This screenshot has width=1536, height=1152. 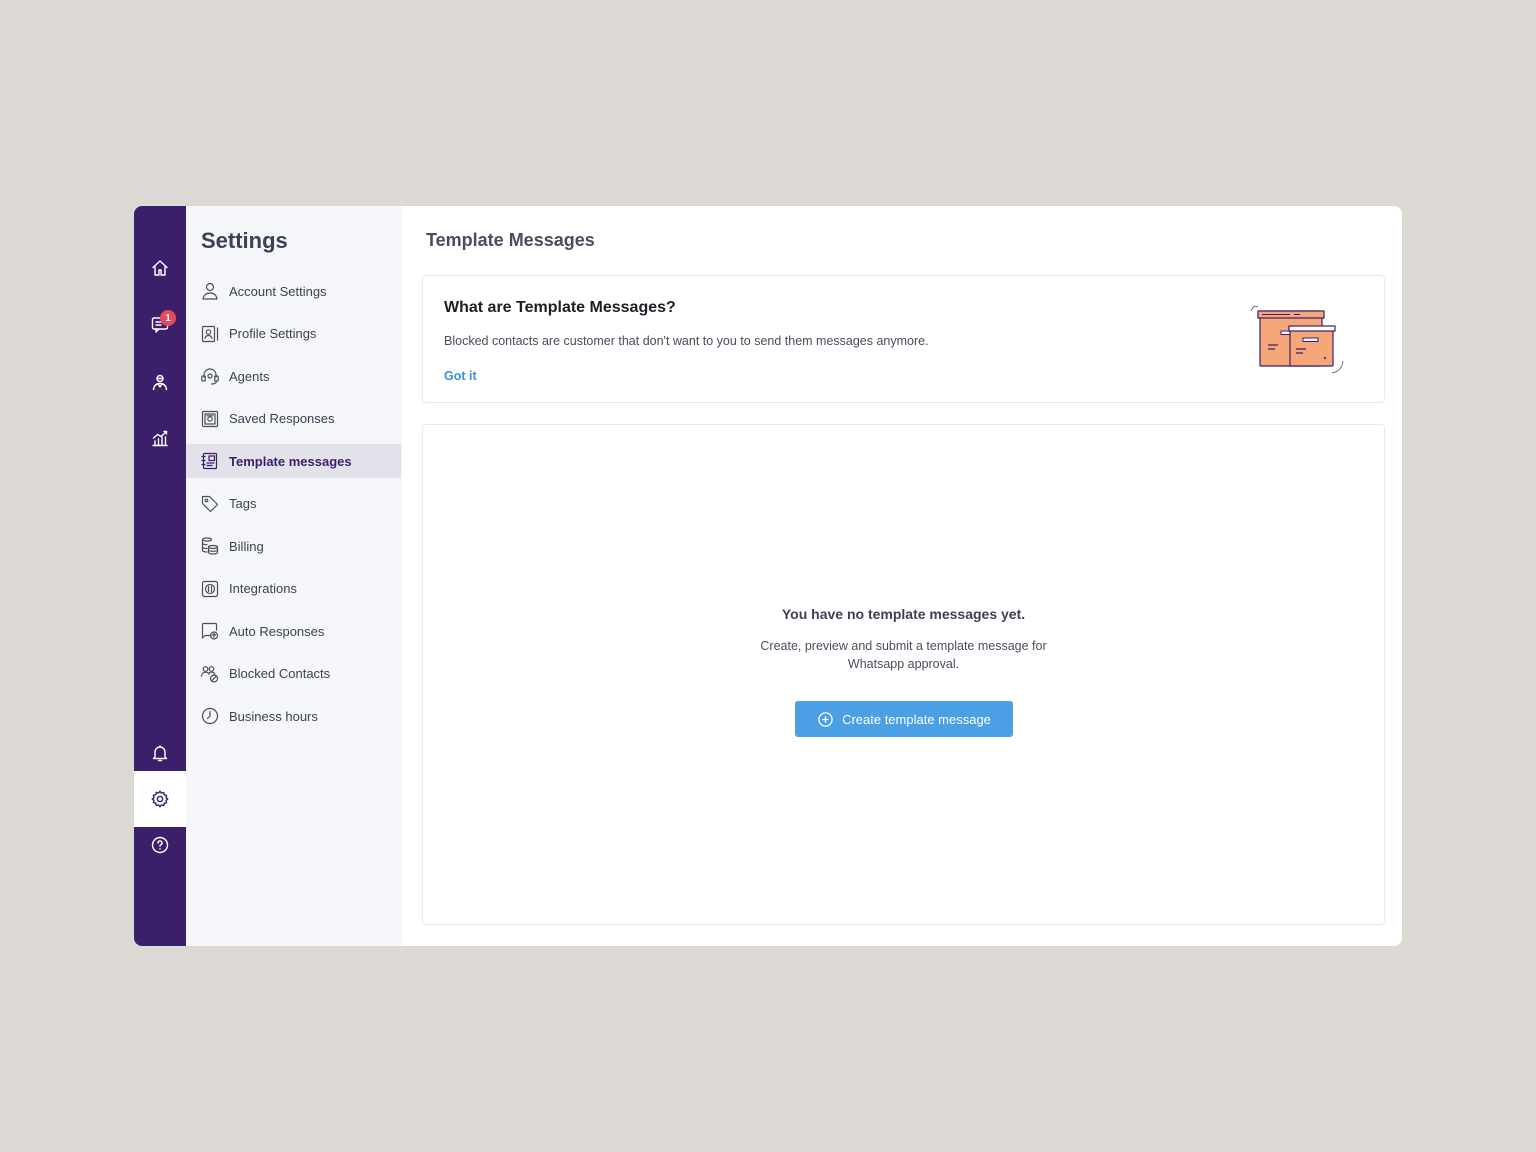 I want to click on page-title: Template Messages, so click(x=510, y=240).